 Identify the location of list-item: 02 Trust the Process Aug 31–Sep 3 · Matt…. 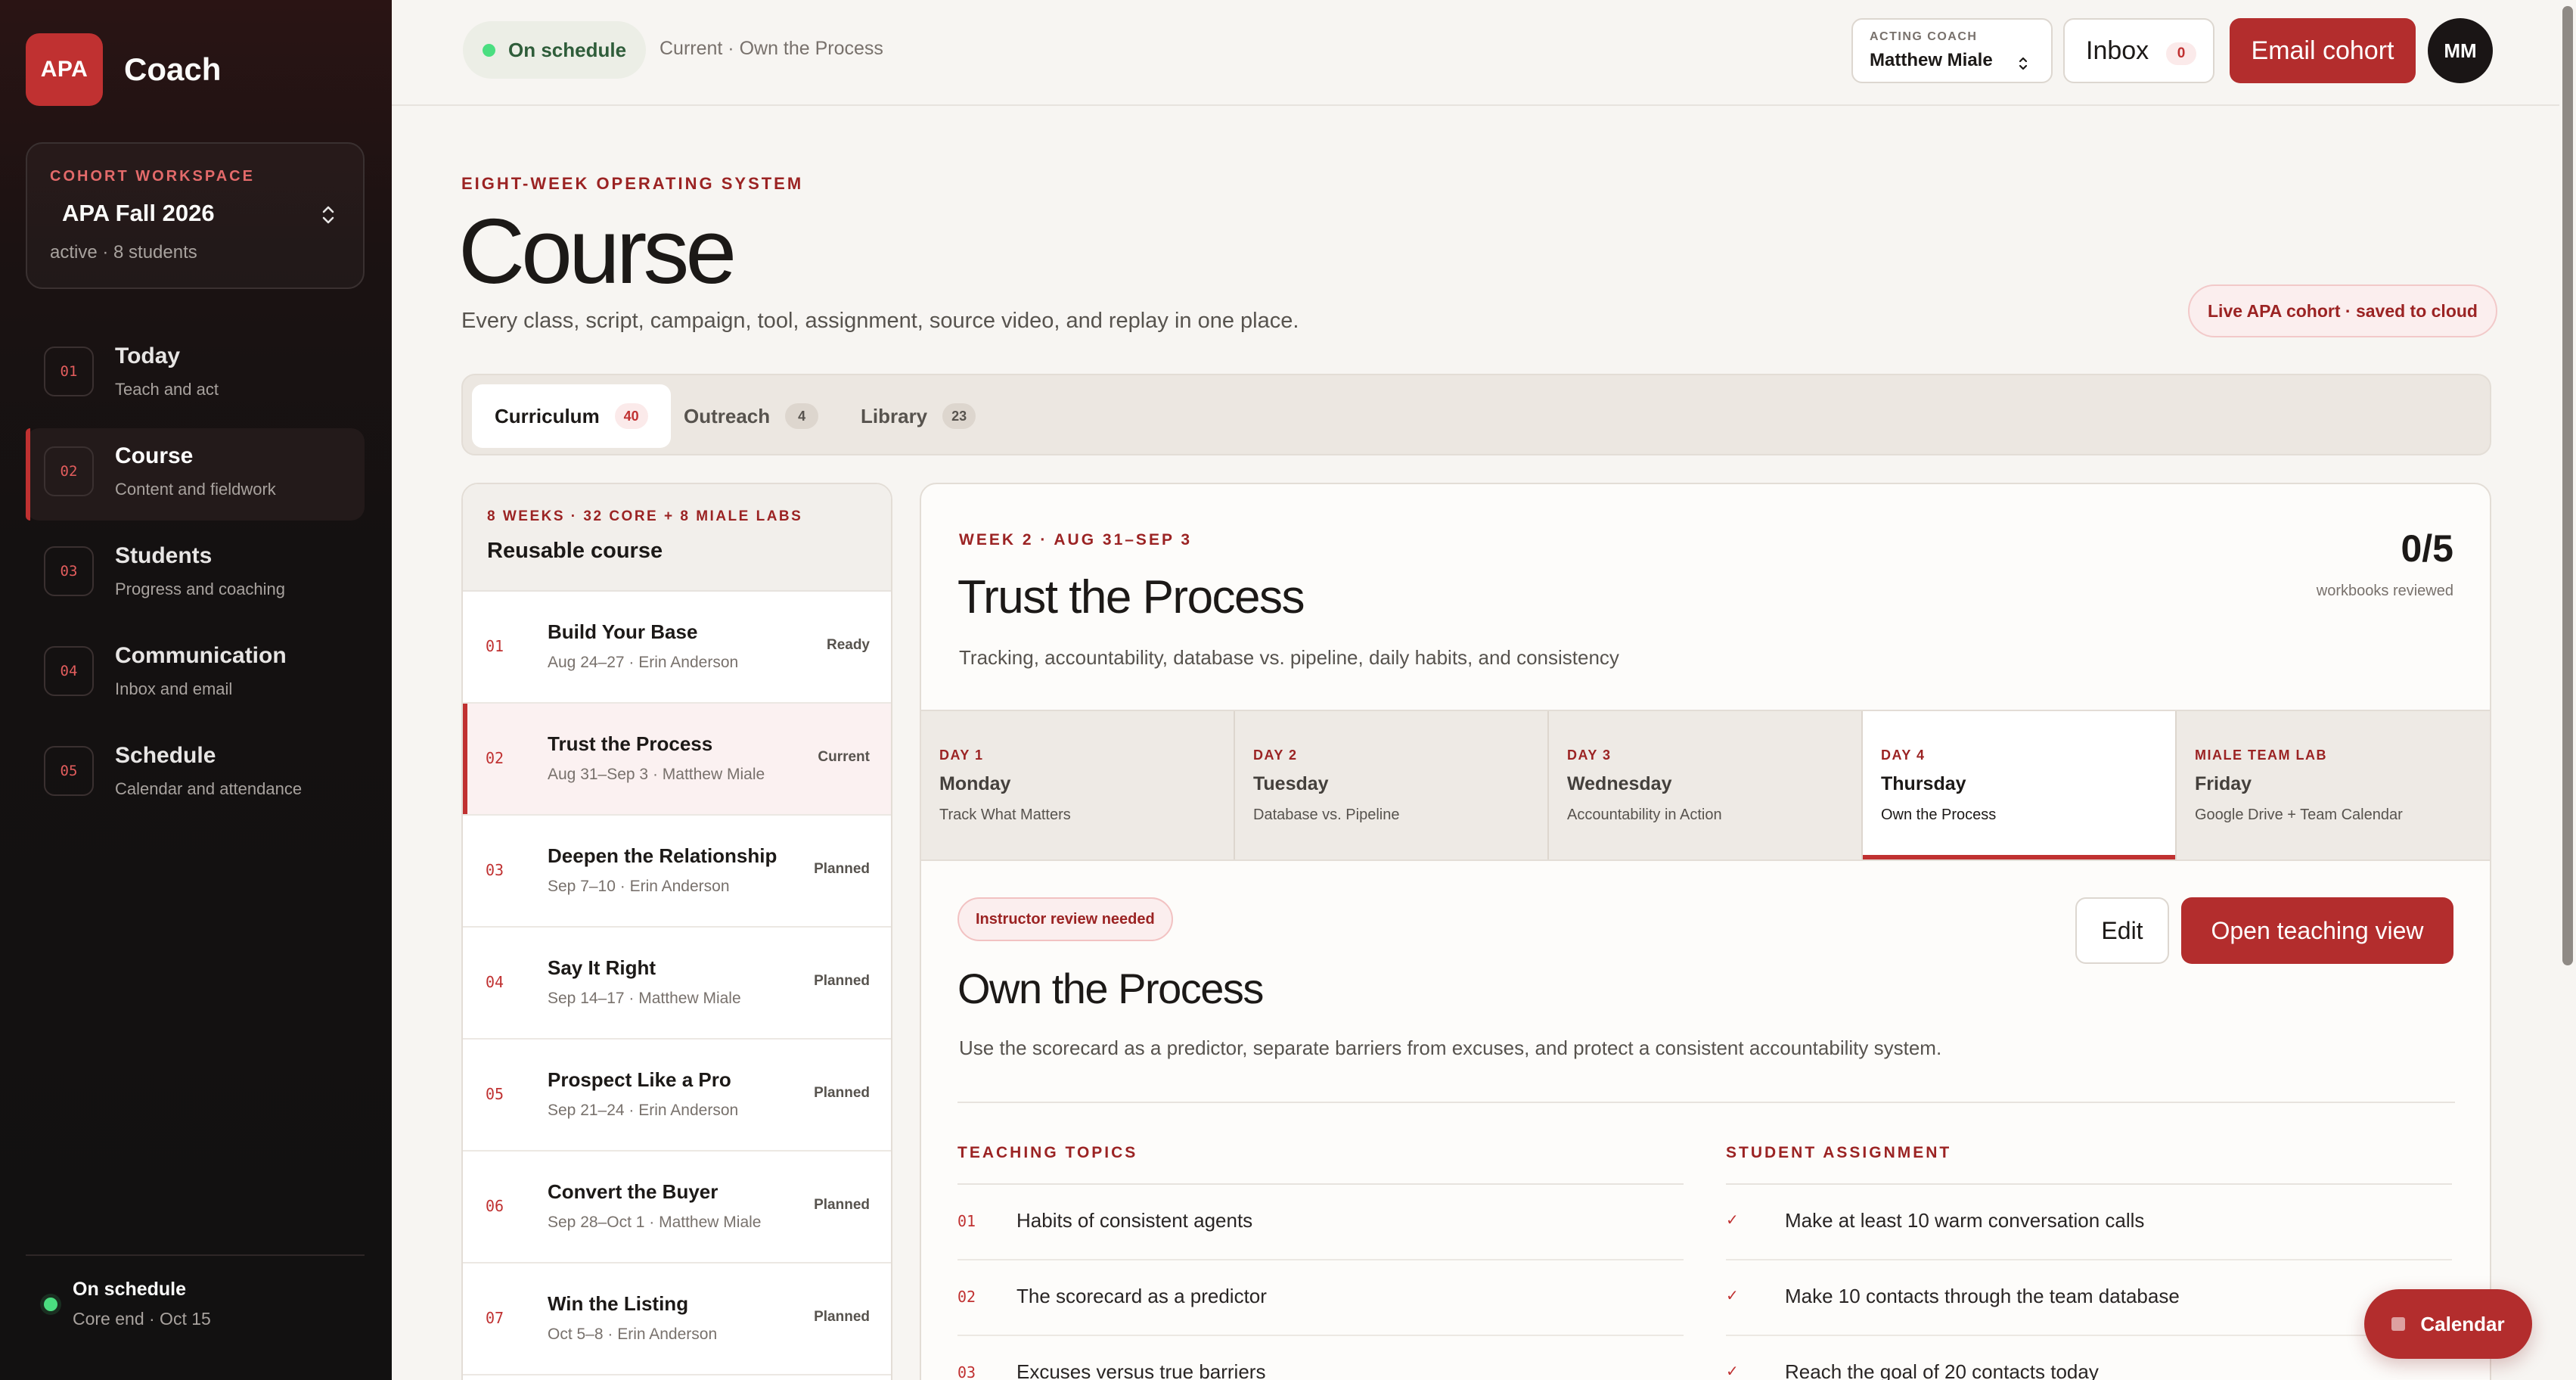
(677, 760).